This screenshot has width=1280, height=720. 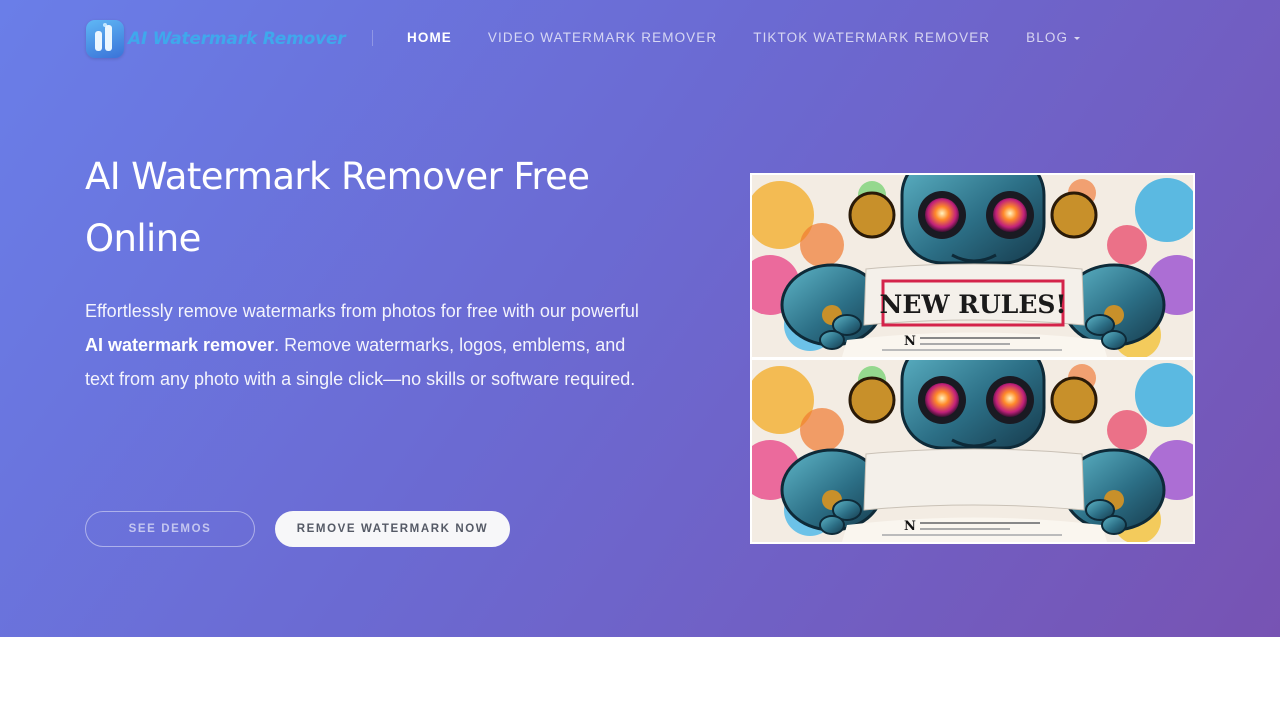 I want to click on logo-text: AI Watermark Remover, so click(x=237, y=39).